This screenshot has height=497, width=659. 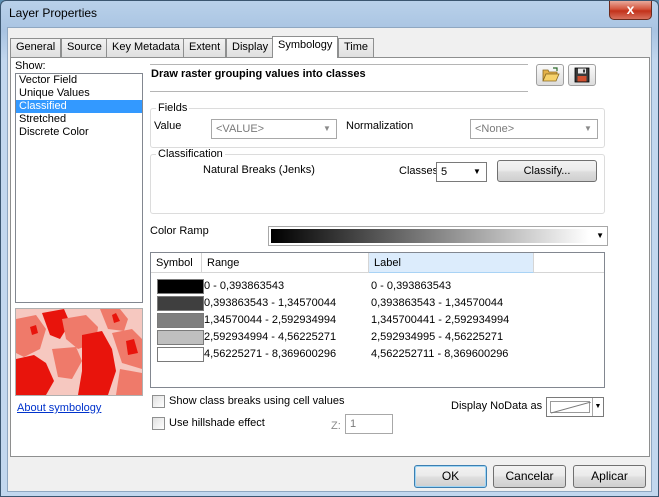 I want to click on ok-button: OK, so click(x=450, y=476).